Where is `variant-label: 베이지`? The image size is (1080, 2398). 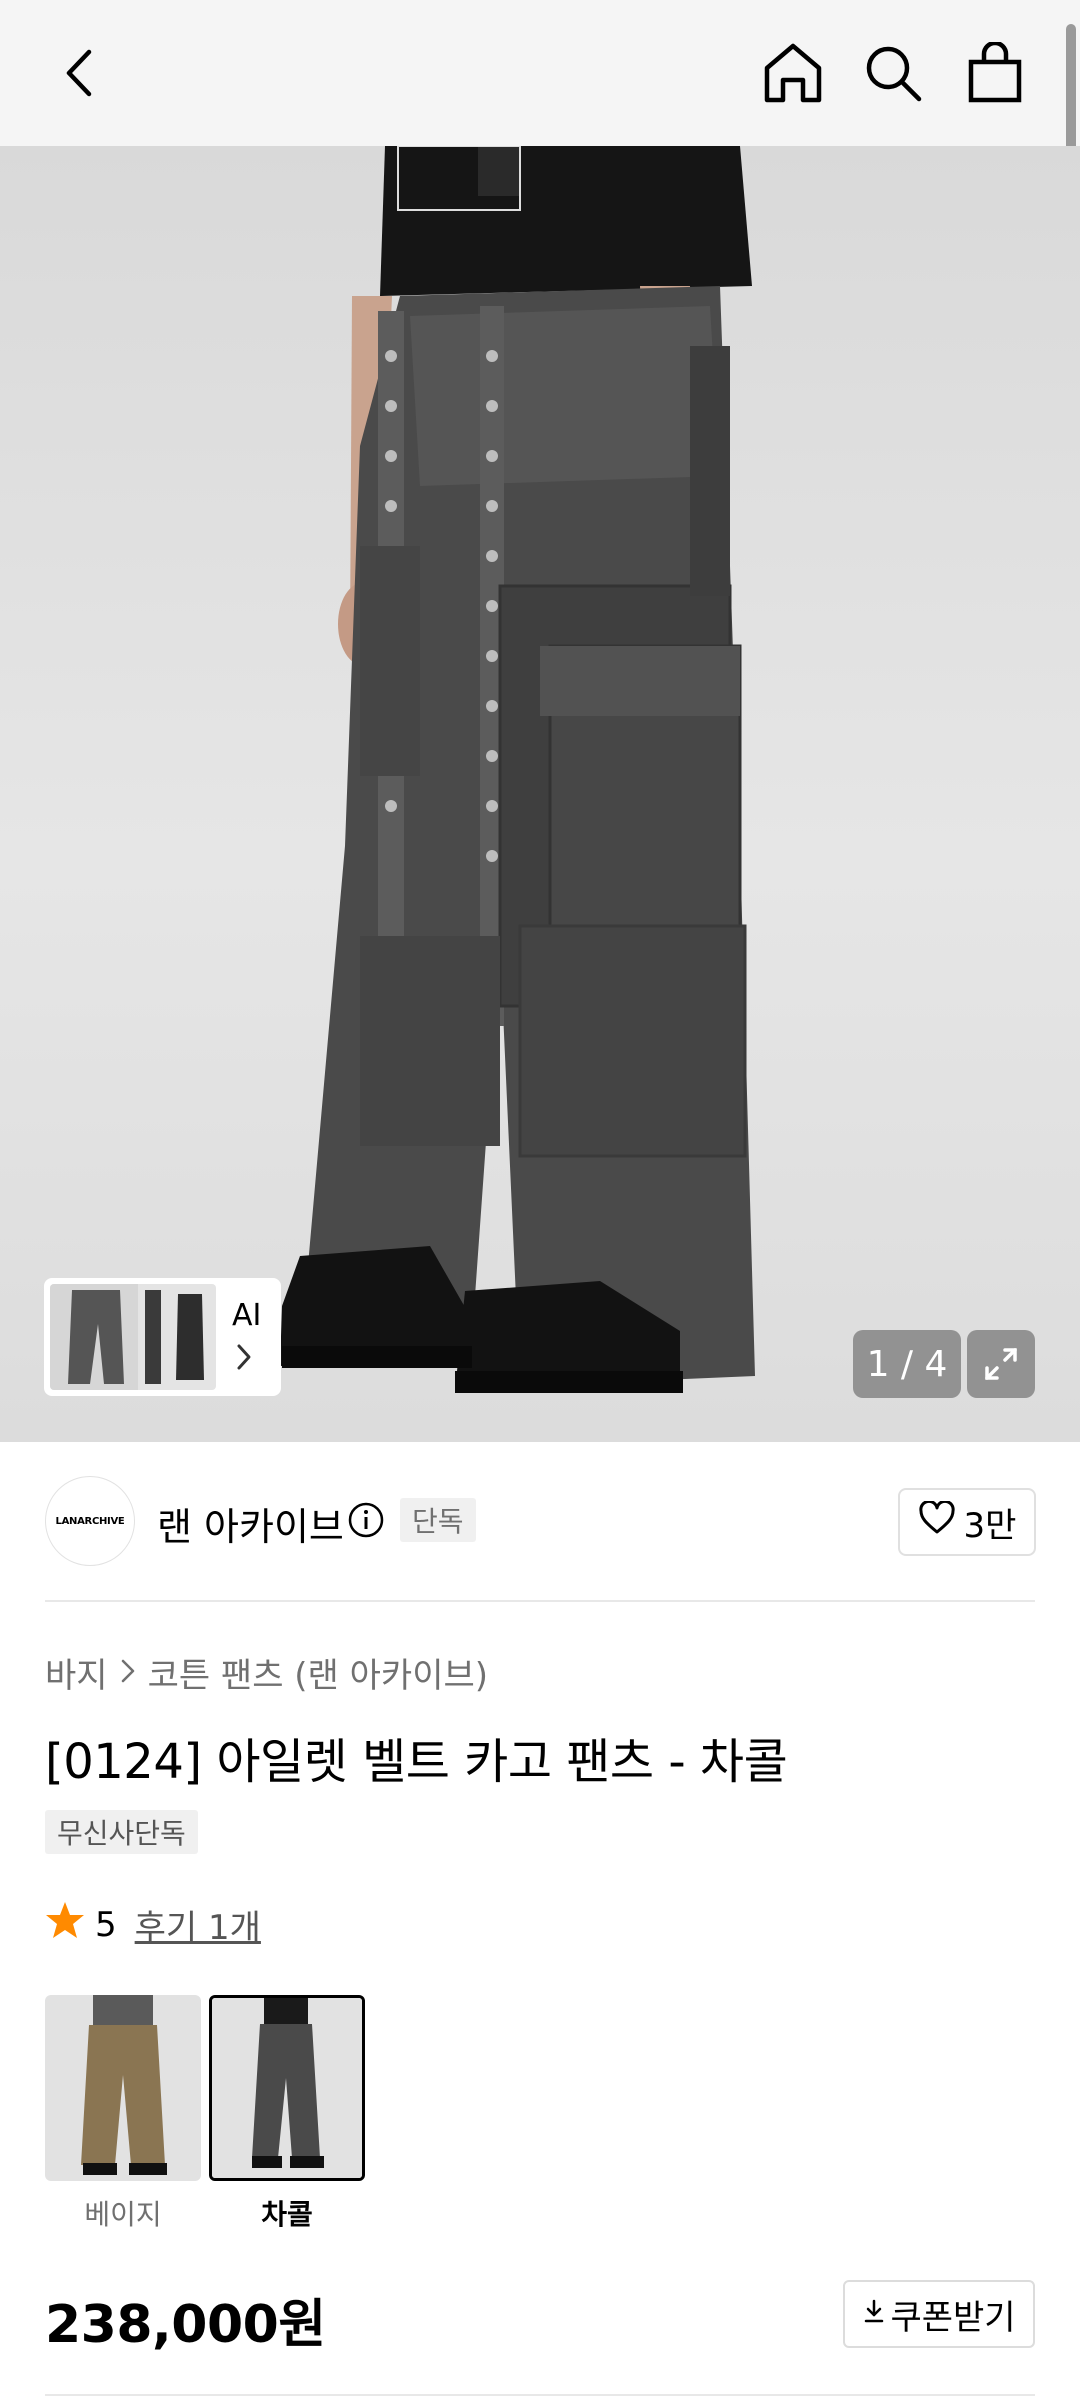 variant-label: 베이지 is located at coordinates (123, 2214).